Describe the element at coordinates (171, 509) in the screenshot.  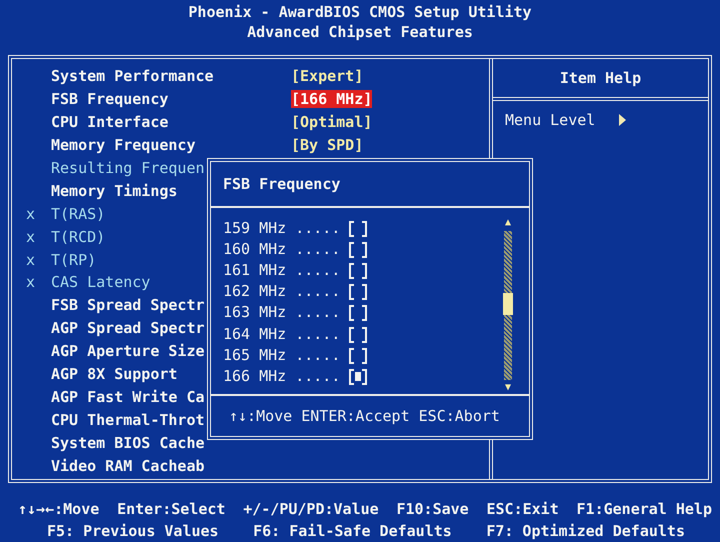
I see `key-hint: Enter:Select` at that location.